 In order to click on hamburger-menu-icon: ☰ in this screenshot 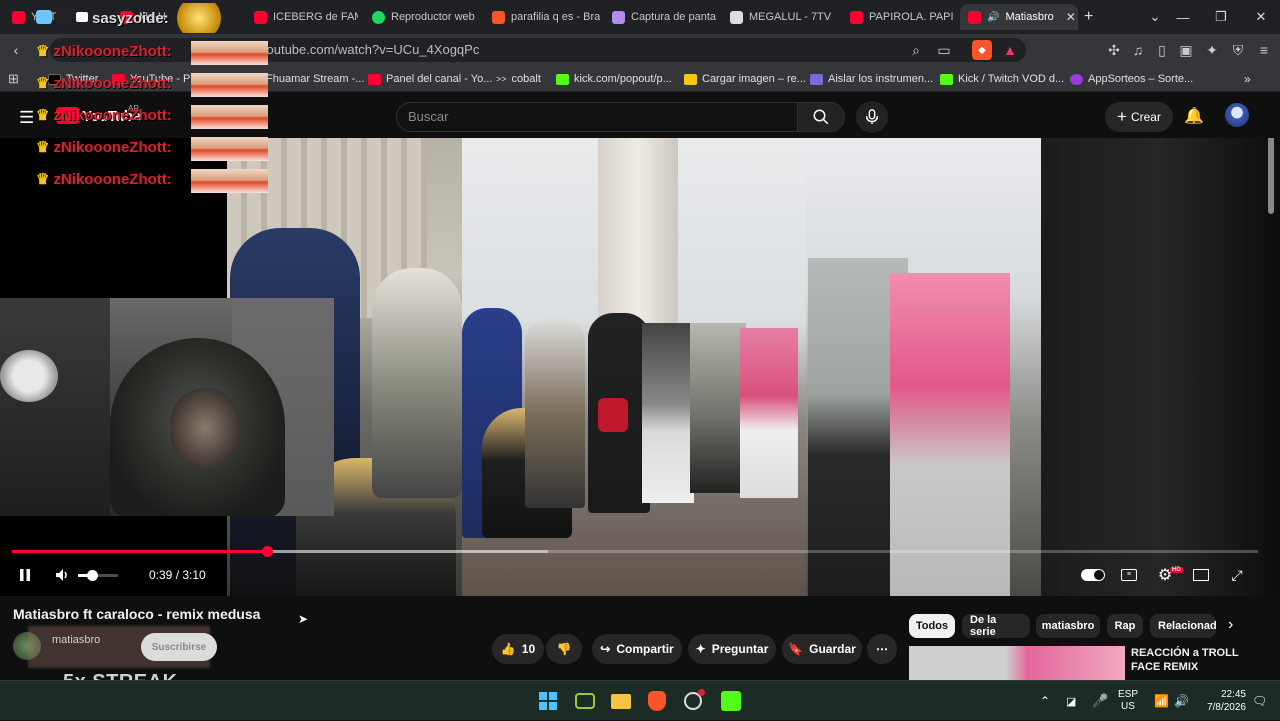, I will do `click(26, 118)`.